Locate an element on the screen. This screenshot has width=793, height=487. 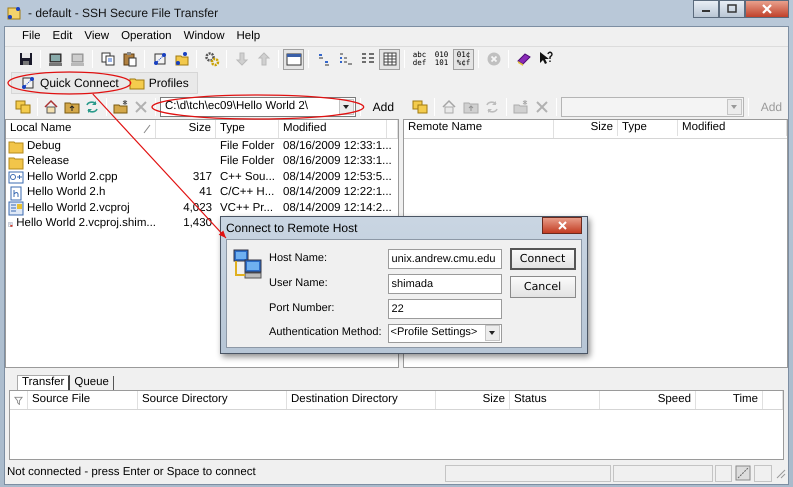
menu-item: File is located at coordinates (31, 36).